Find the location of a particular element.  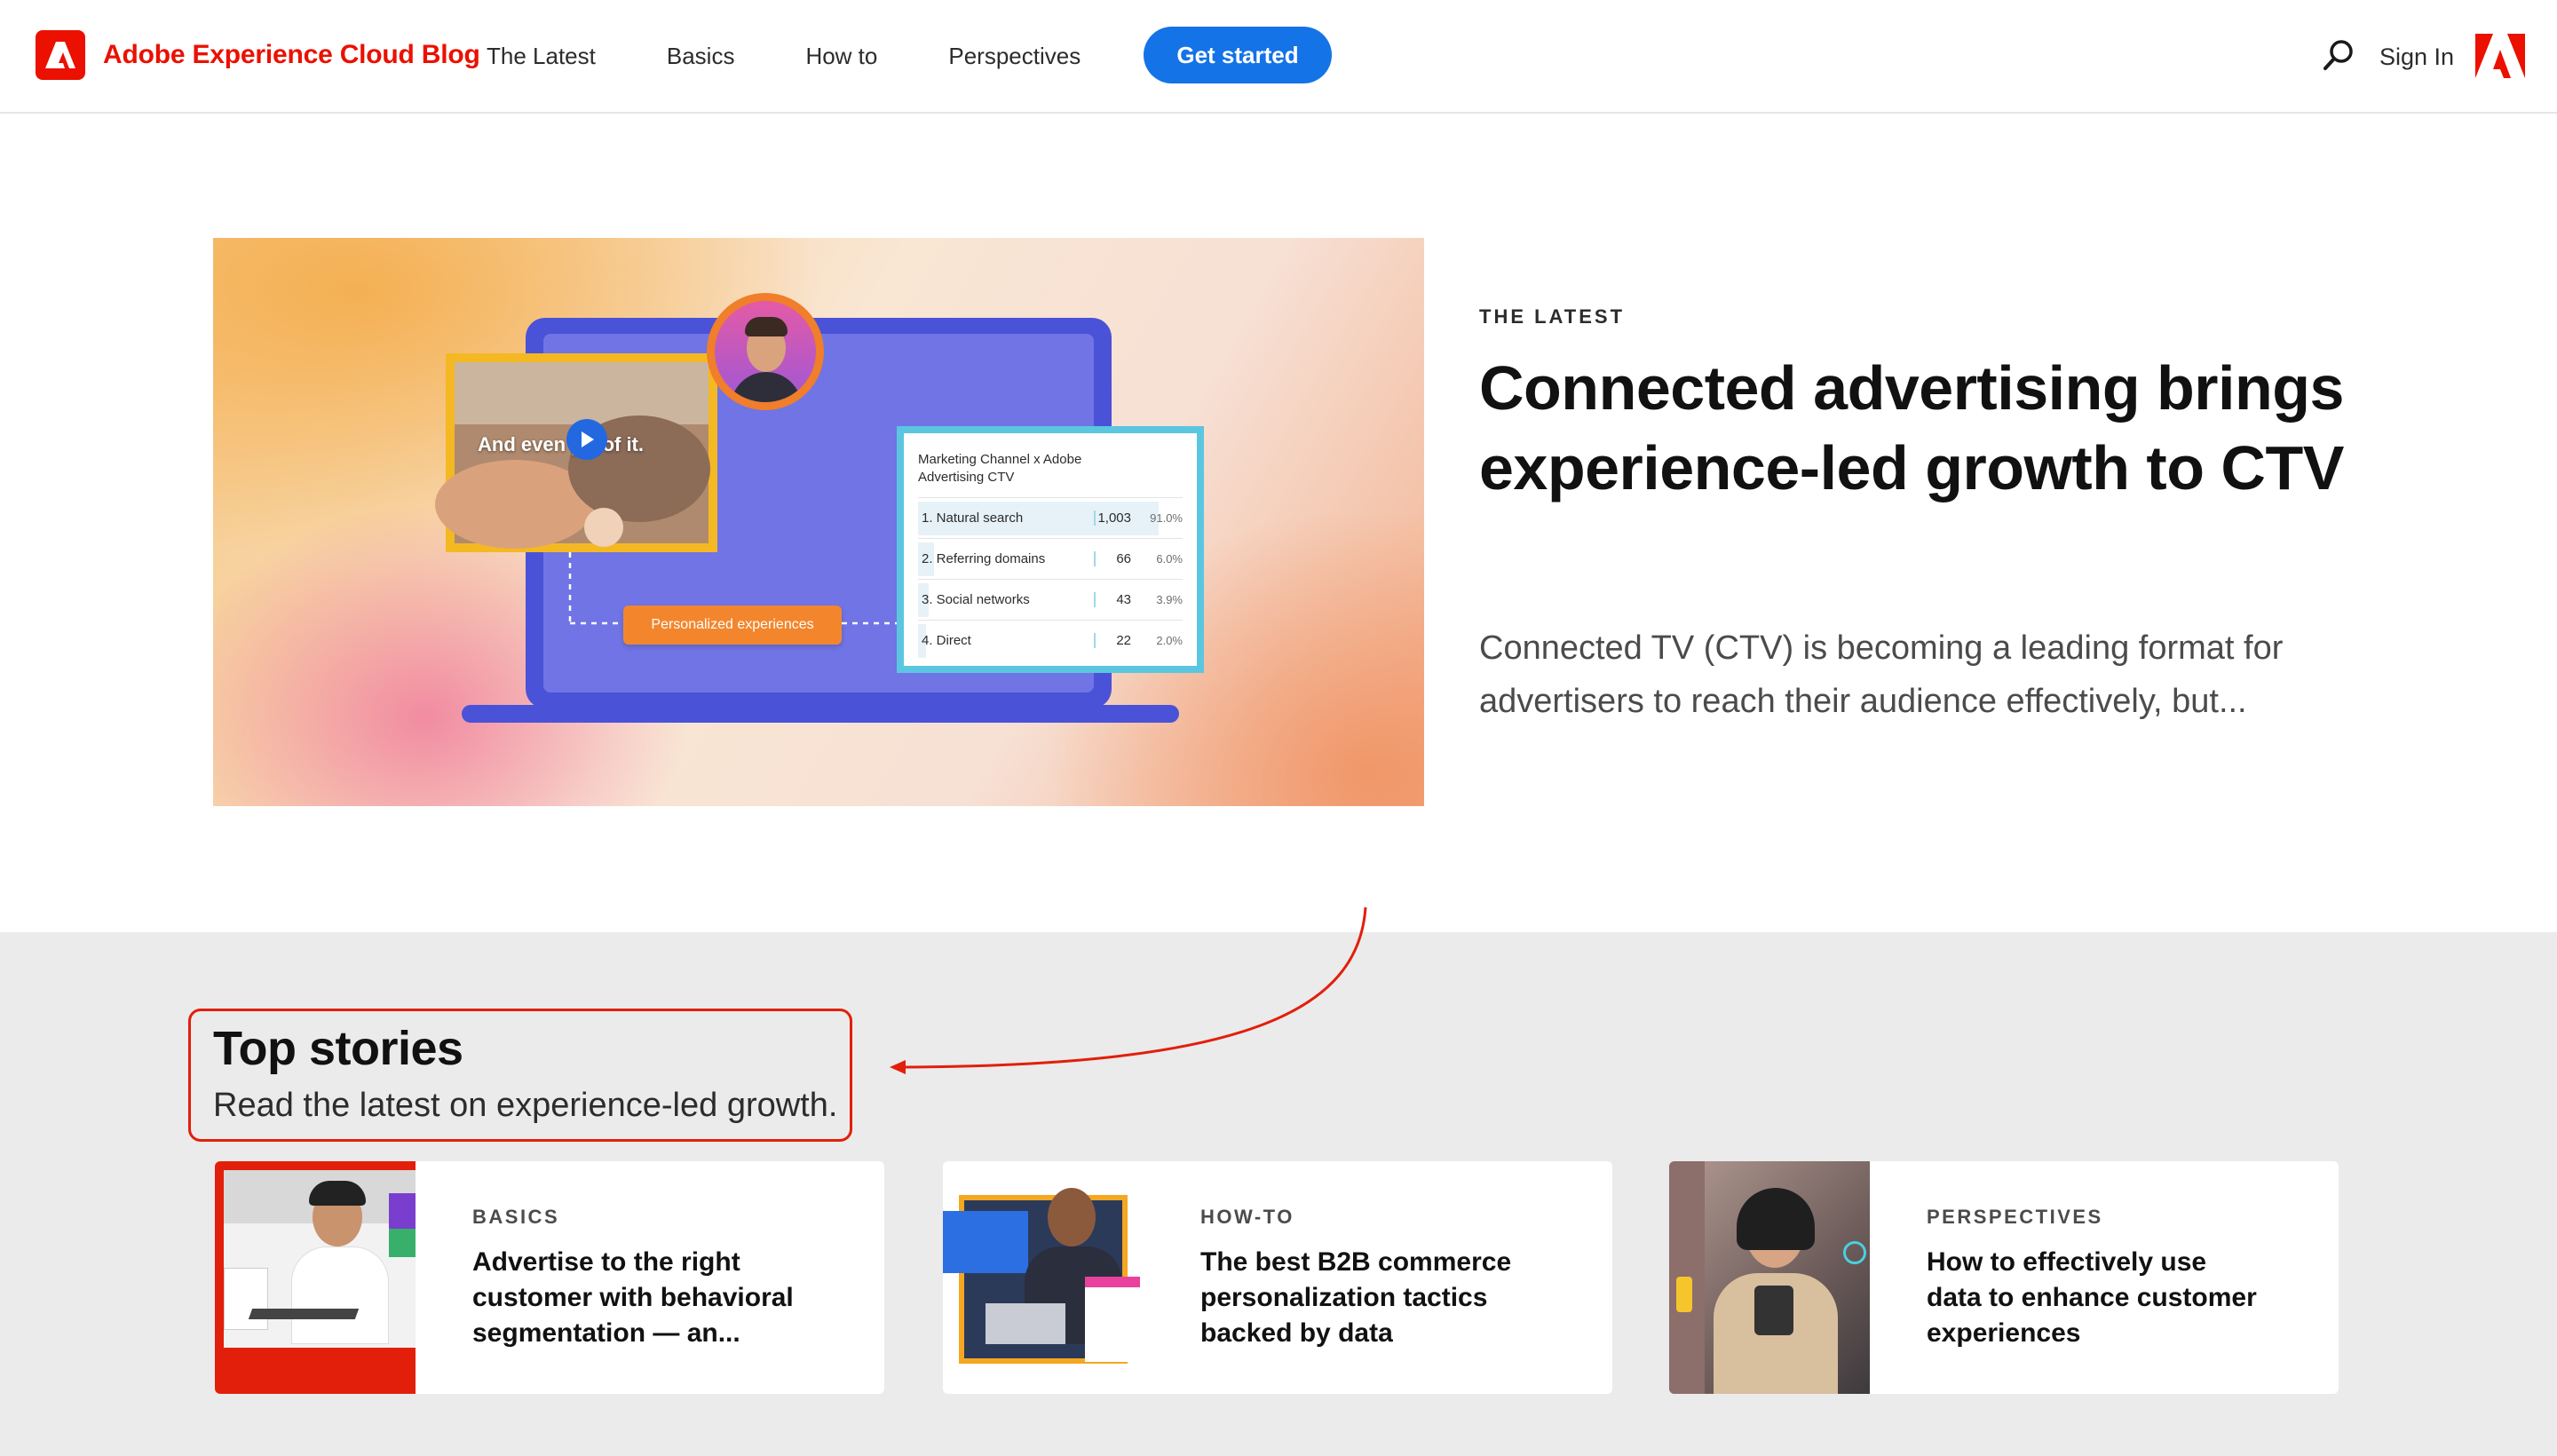

play-icon is located at coordinates (586, 439).